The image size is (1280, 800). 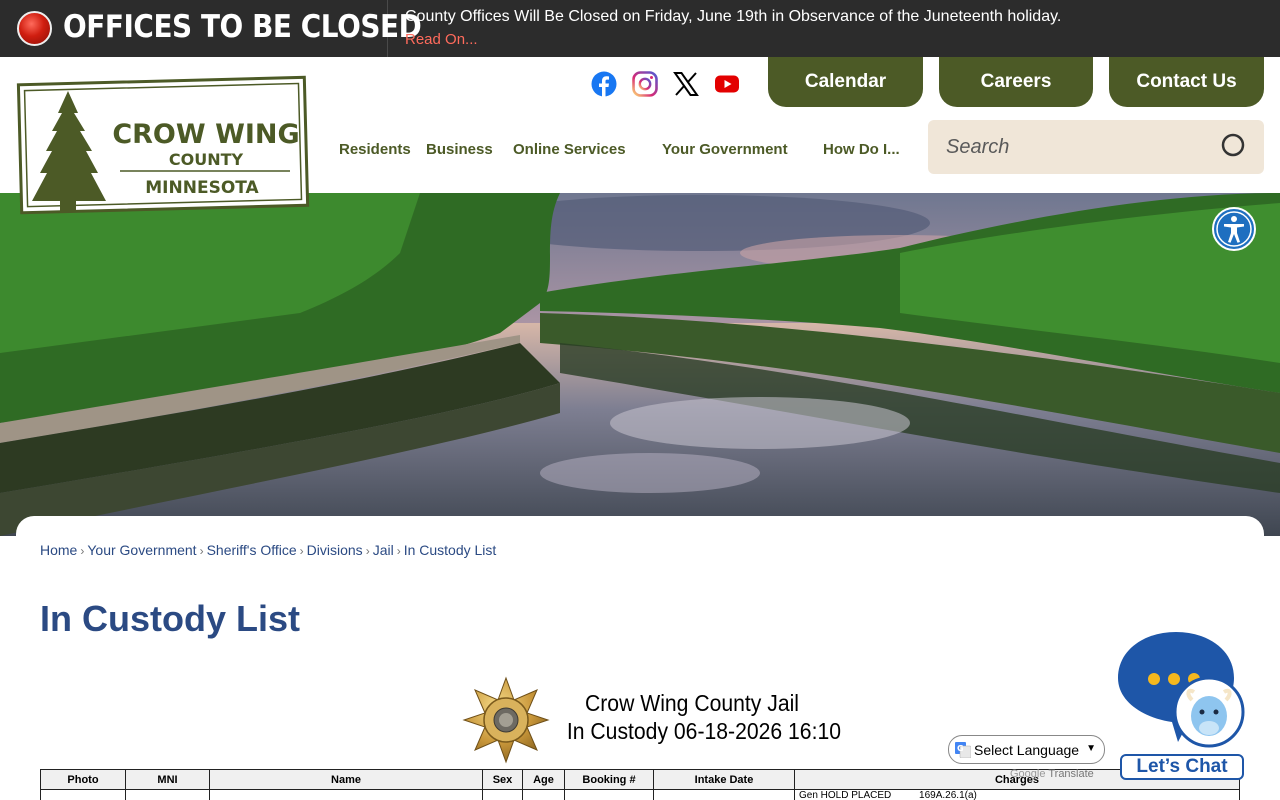 I want to click on column-intake-date: Intake Date, so click(x=724, y=779).